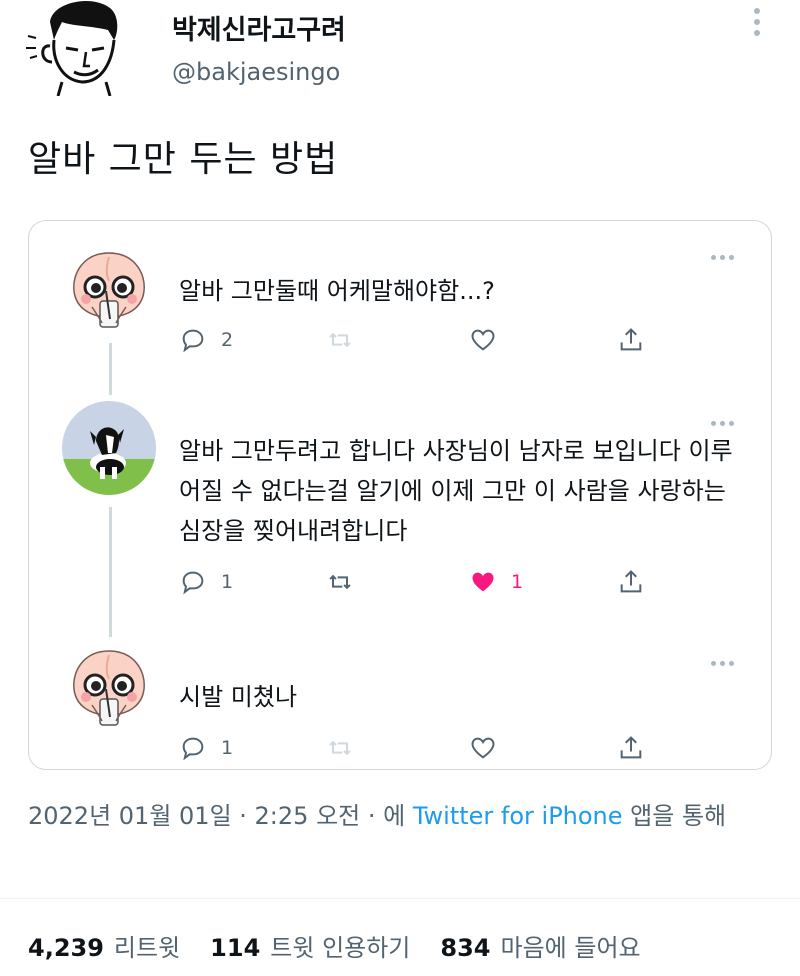 The width and height of the screenshot is (800, 976). I want to click on quotes-stat: 114 트윗 인용하기, so click(325, 945).